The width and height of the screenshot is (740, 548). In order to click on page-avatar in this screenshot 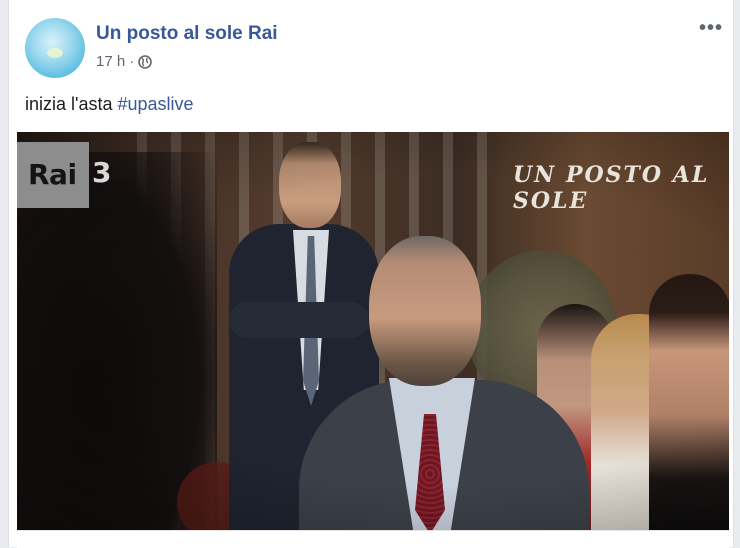, I will do `click(55, 48)`.